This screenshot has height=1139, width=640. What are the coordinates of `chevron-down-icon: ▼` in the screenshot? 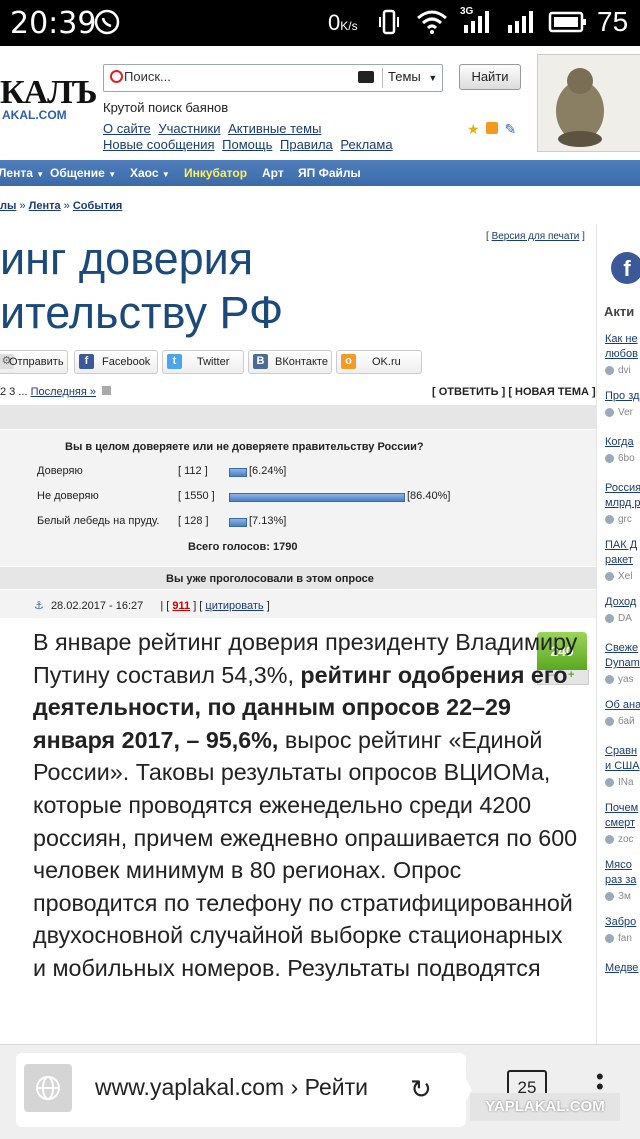 It's located at (40, 174).